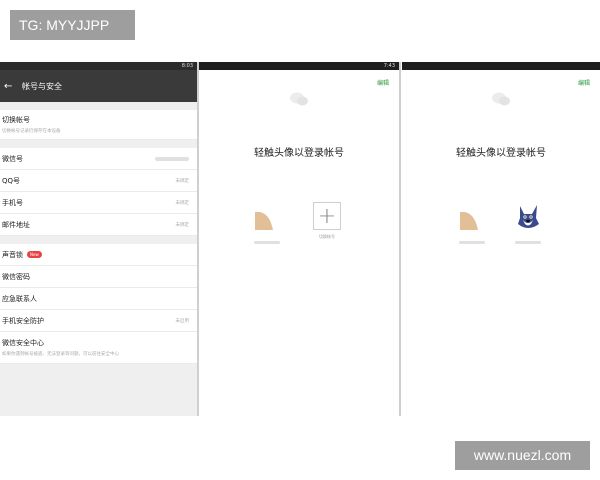 The width and height of the screenshot is (600, 480). I want to click on phone-value: 未绑定, so click(182, 203).